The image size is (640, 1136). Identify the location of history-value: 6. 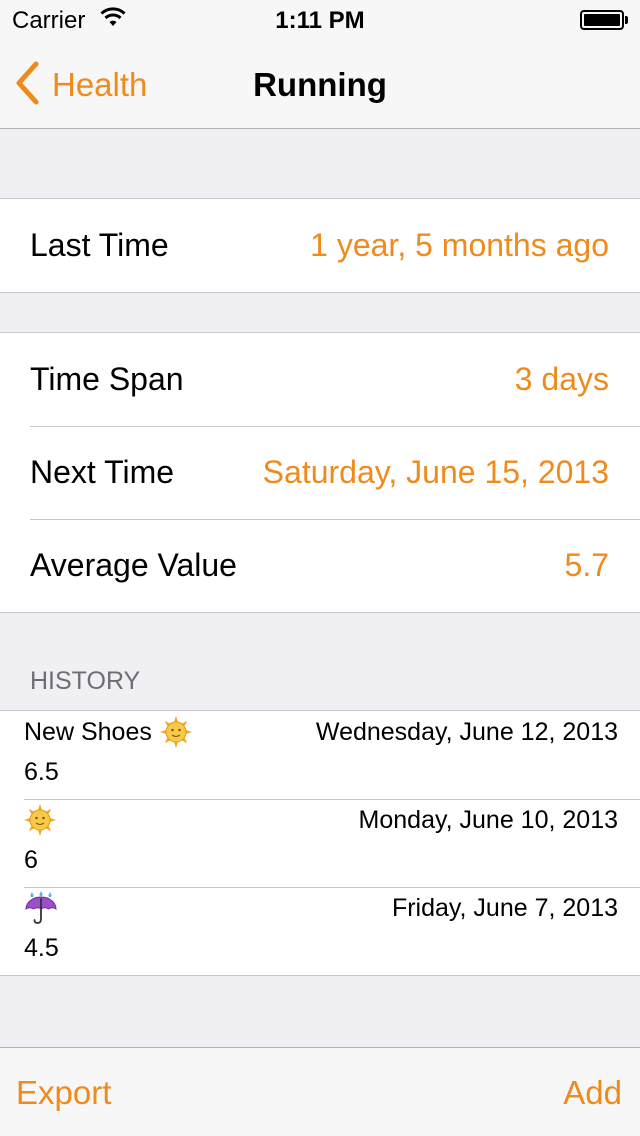
(31, 860).